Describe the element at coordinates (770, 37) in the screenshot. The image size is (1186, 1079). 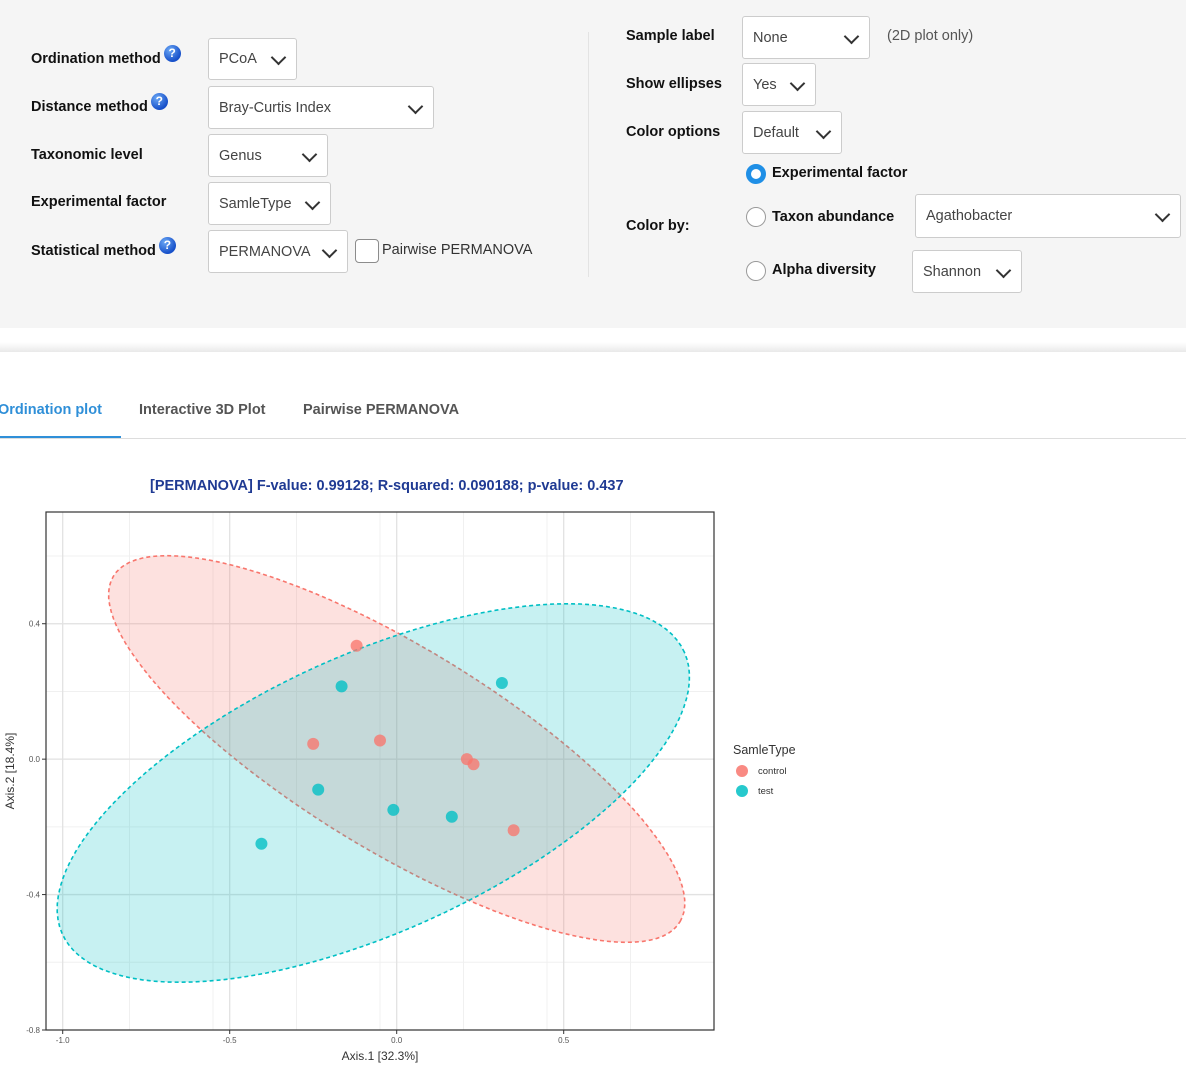
I see `sample-label-value: None` at that location.